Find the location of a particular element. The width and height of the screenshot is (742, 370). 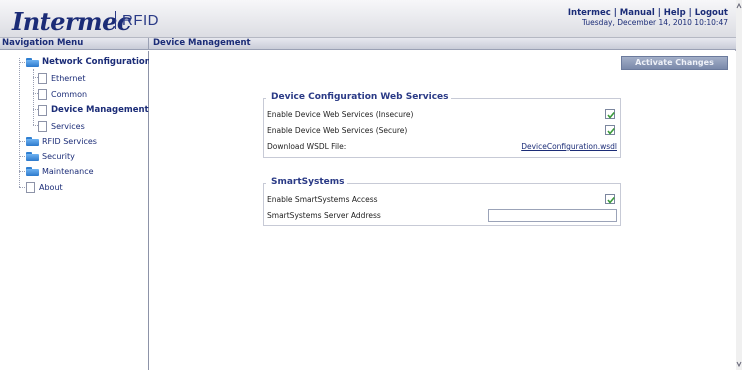

nav-item-label: Common is located at coordinates (69, 94).